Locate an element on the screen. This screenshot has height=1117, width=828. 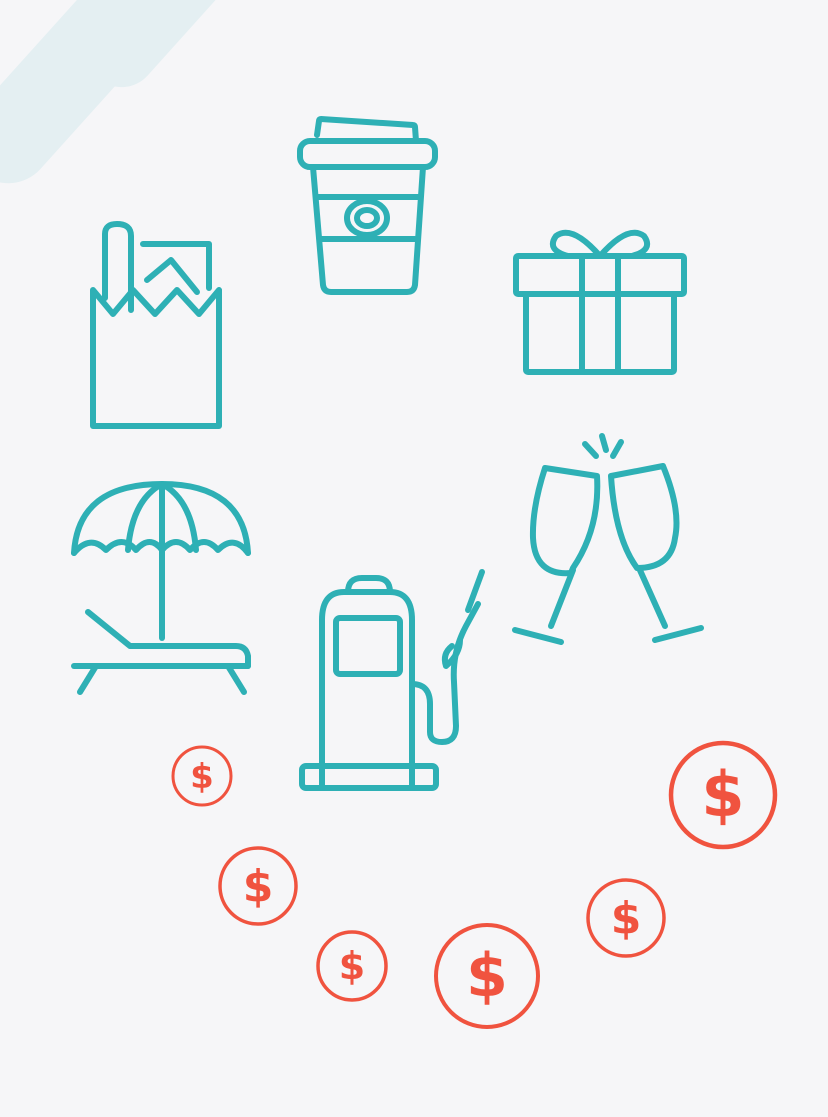
fuel-pump-icon is located at coordinates (392, 680).